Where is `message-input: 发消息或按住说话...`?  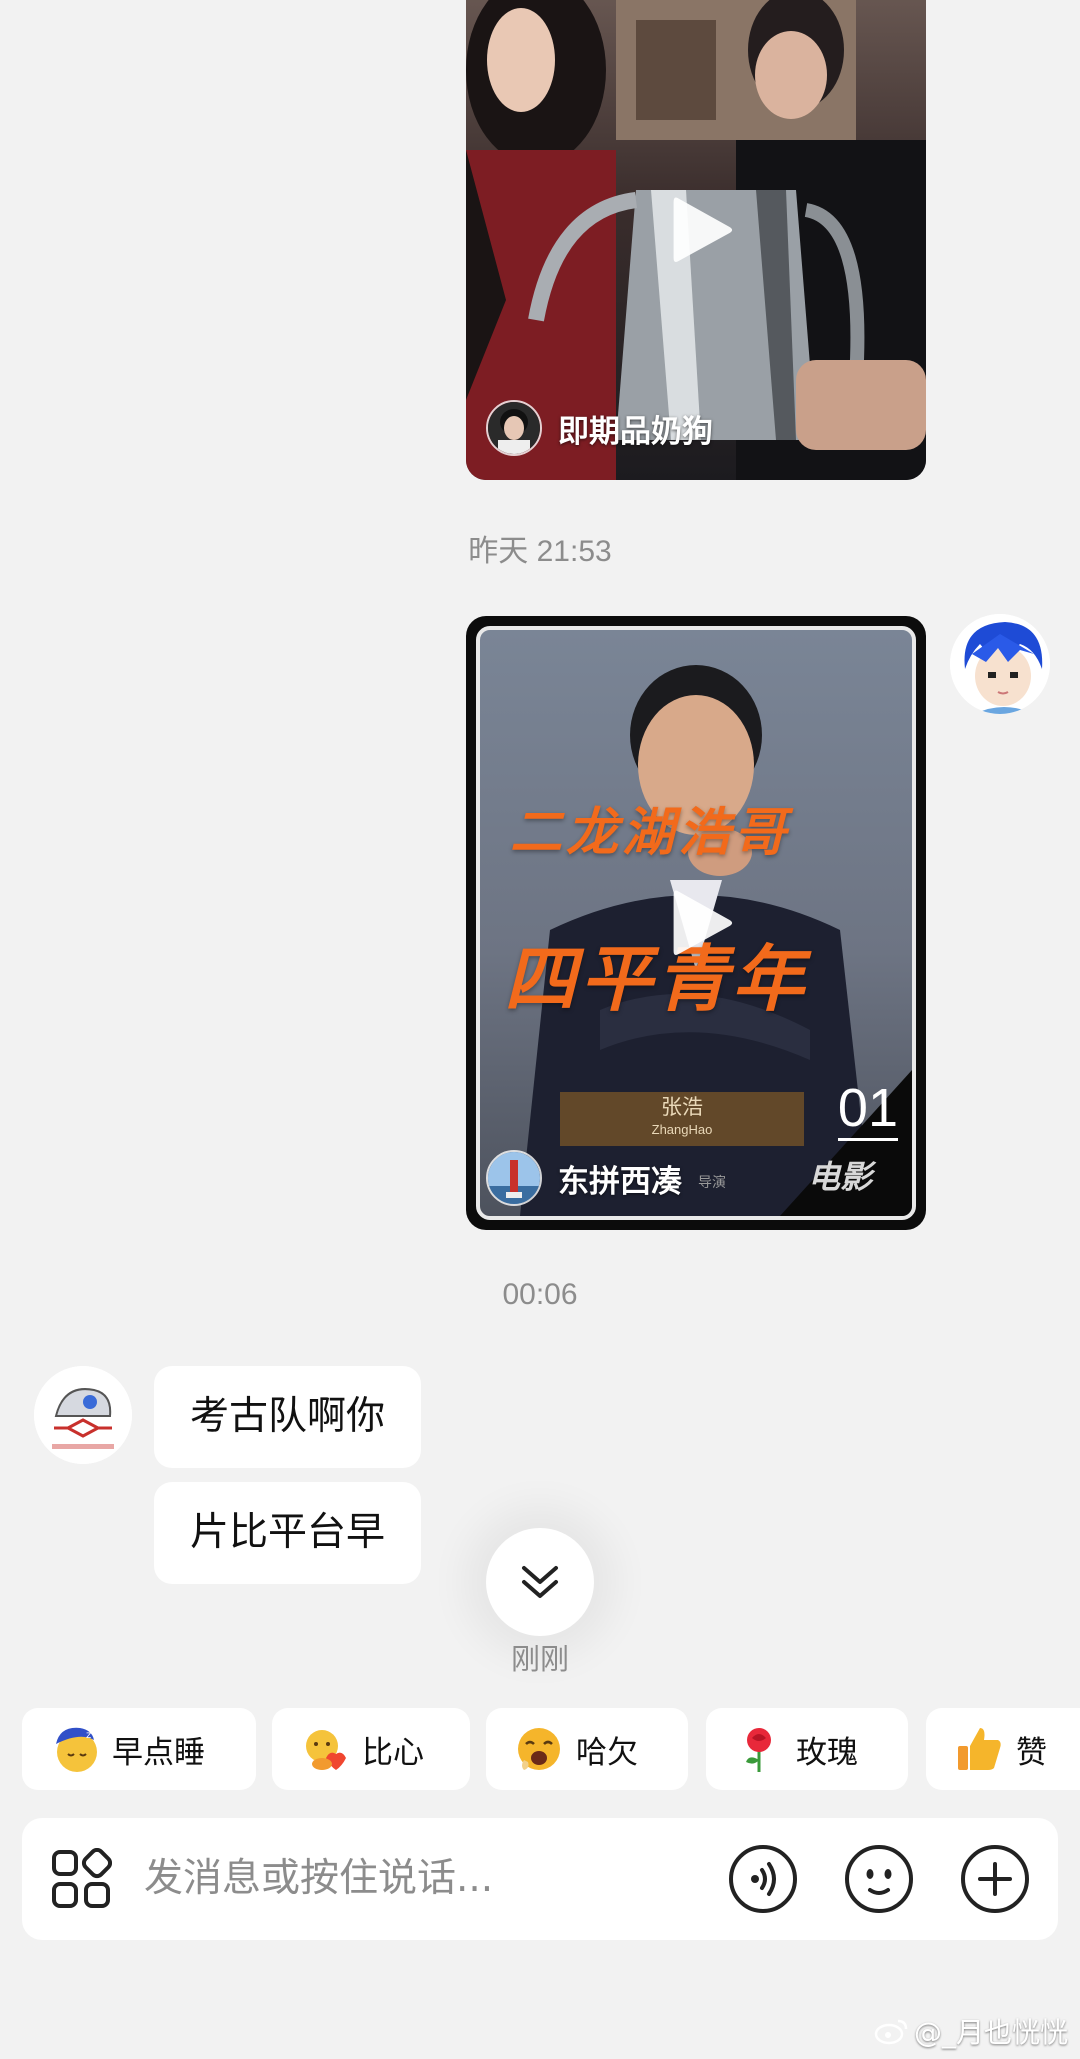 message-input: 发消息或按住说话... is located at coordinates (318, 1879).